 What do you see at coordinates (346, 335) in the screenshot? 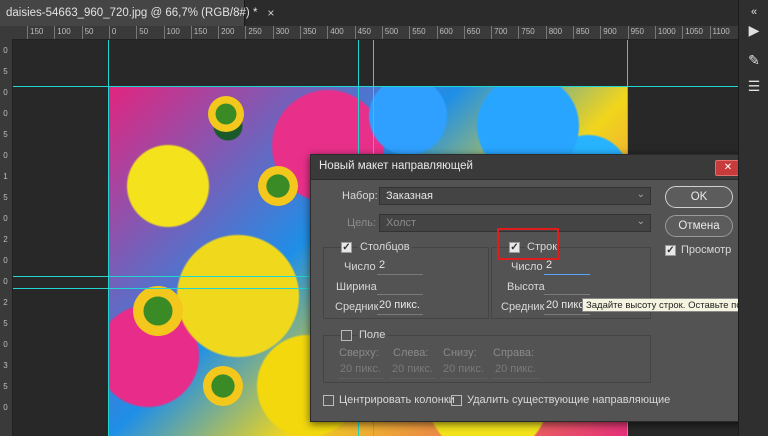
I see `margin-checkbox` at bounding box center [346, 335].